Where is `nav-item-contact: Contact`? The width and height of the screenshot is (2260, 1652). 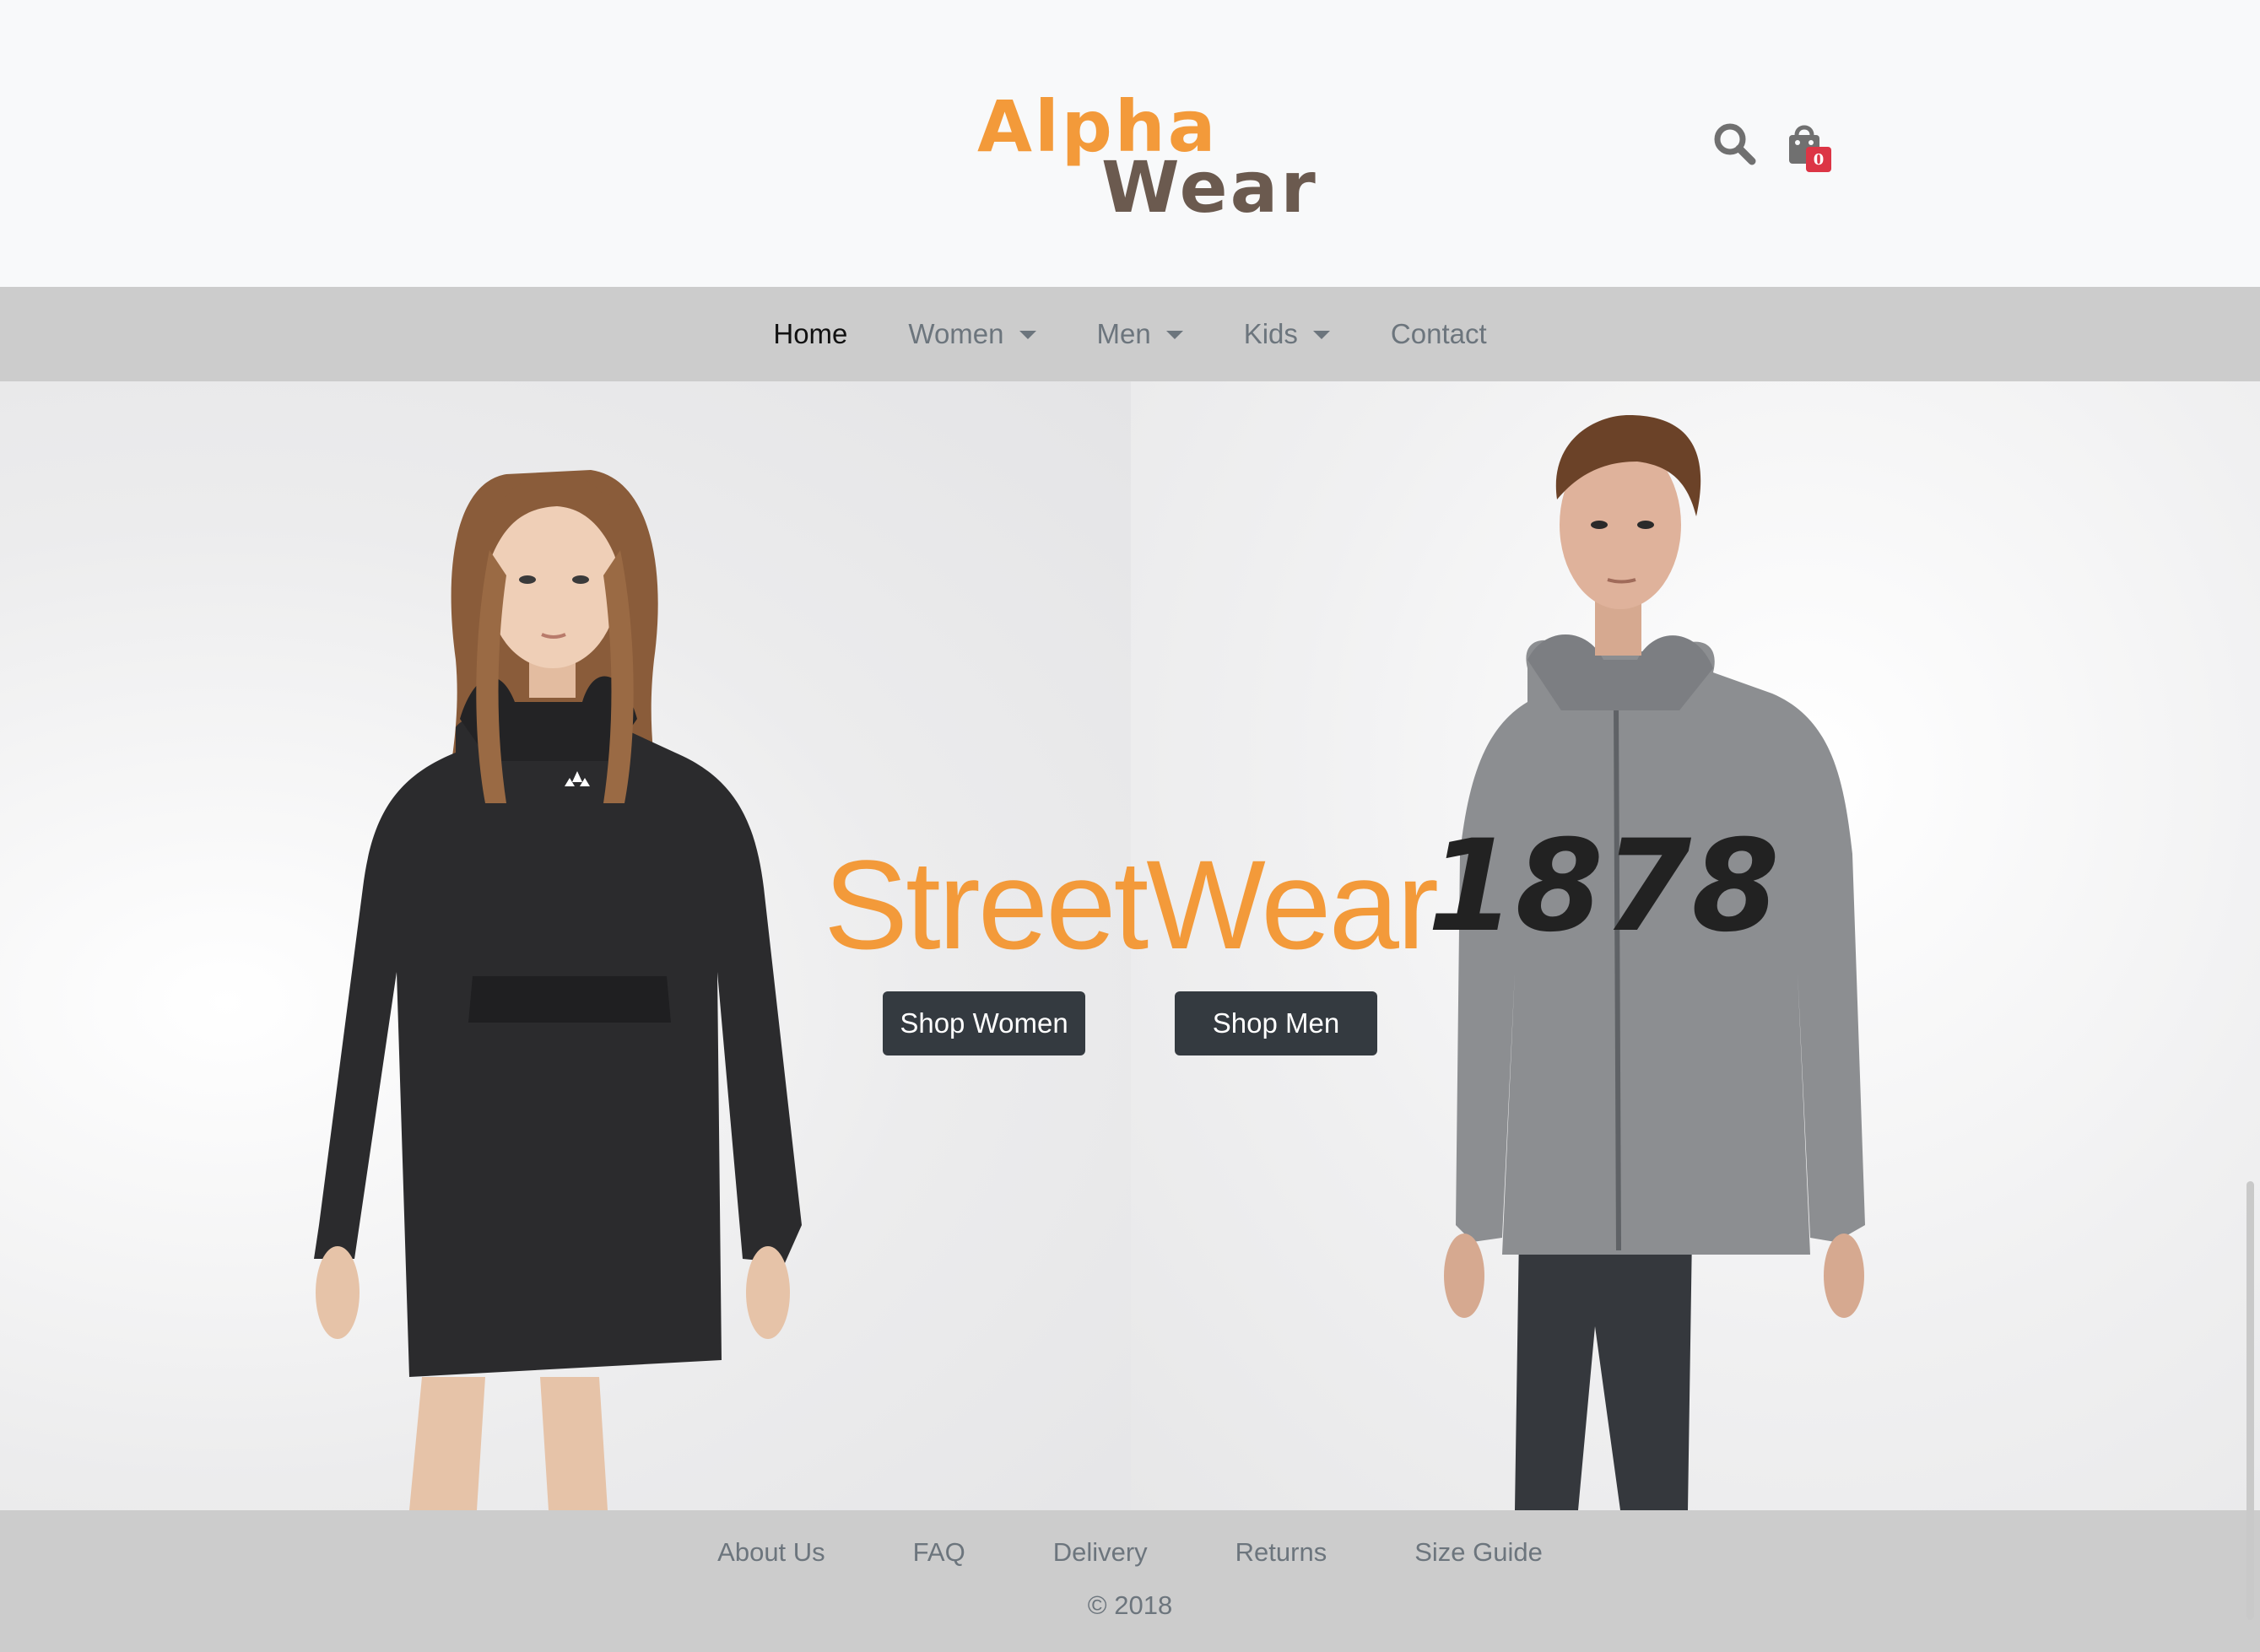 nav-item-contact: Contact is located at coordinates (1439, 334).